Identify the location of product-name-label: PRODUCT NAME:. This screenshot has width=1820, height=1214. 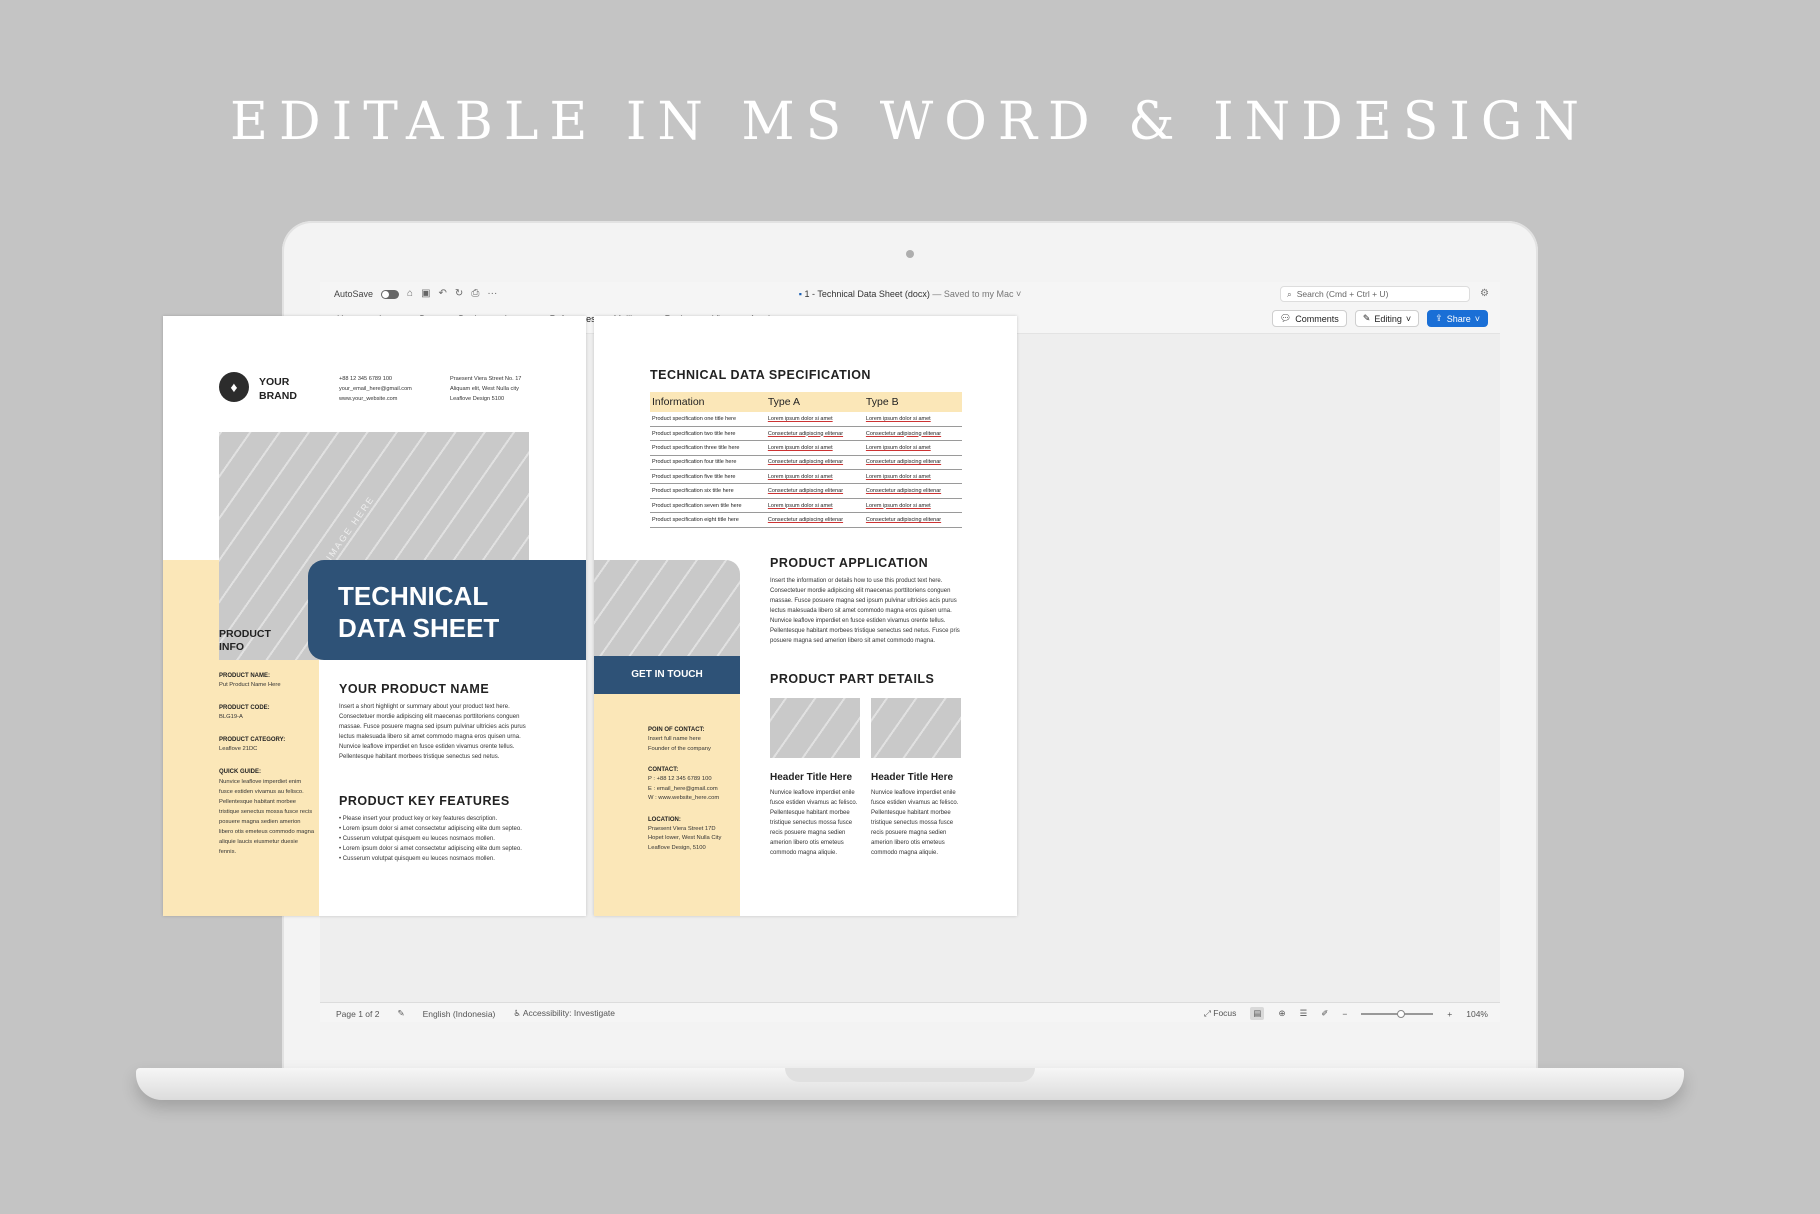
(244, 676).